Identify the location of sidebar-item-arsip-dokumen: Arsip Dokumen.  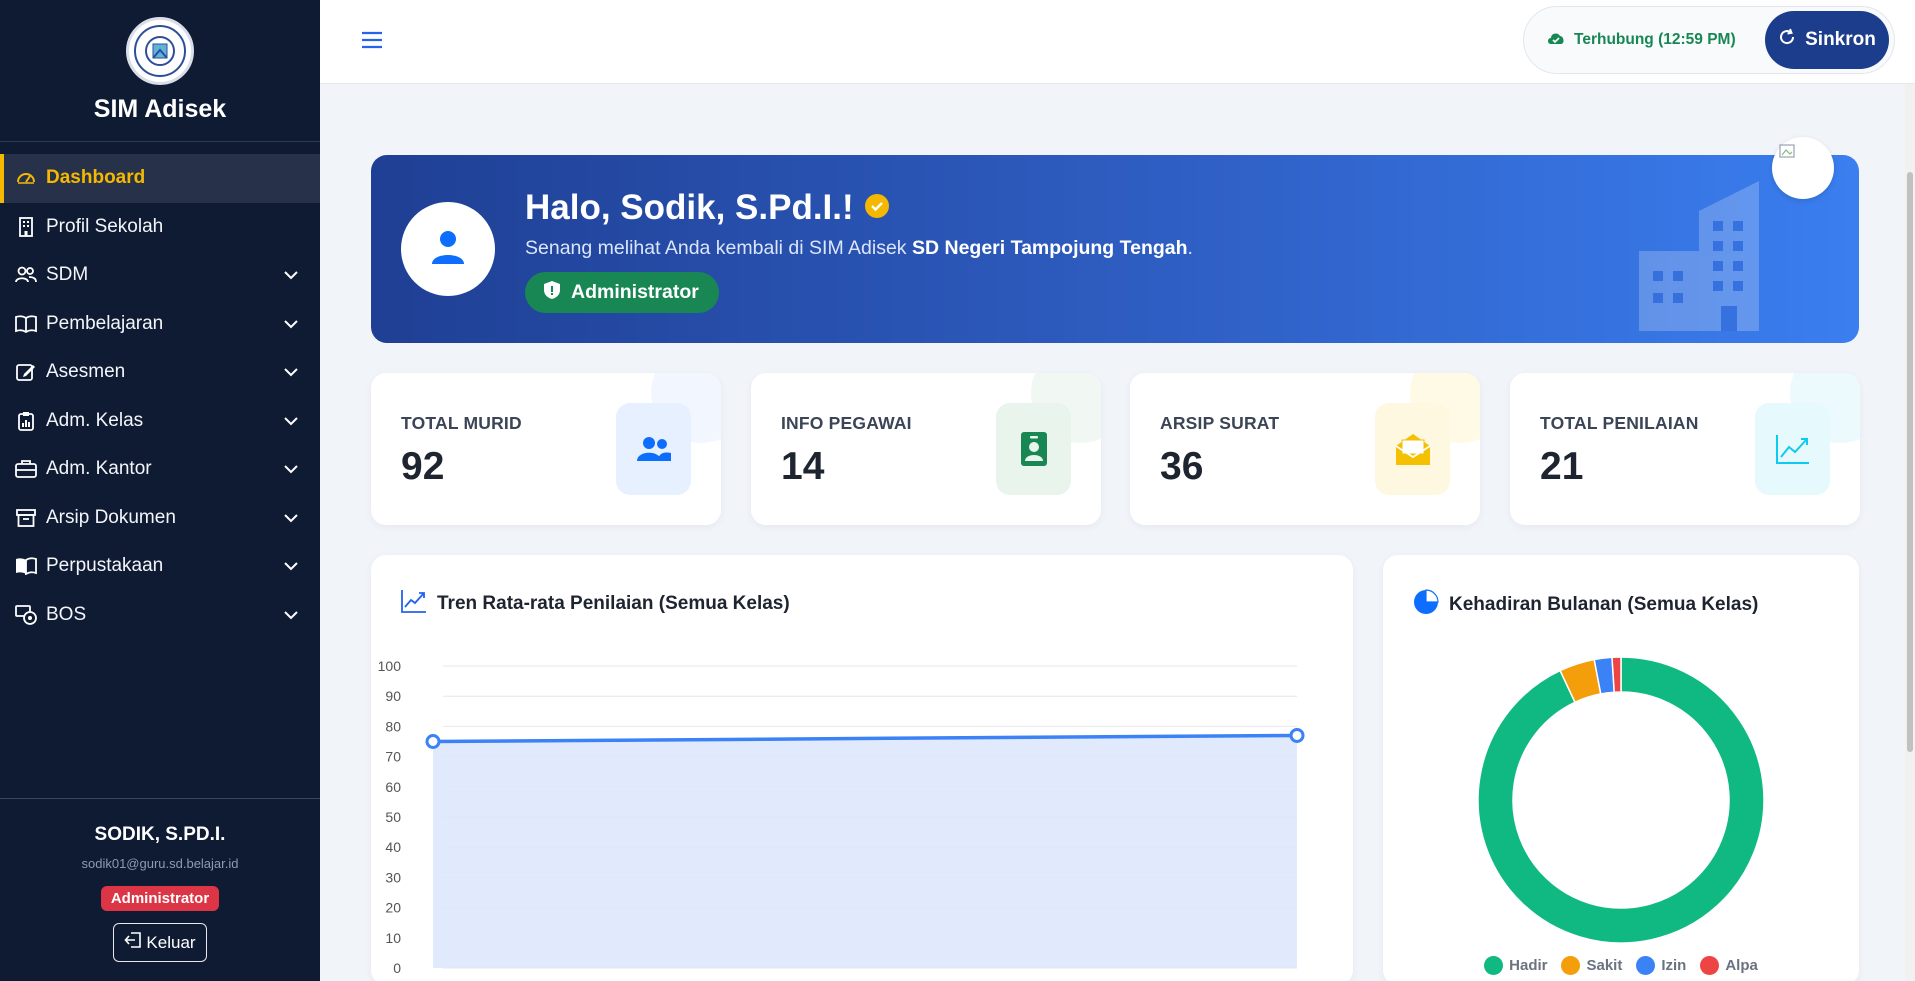
(160, 518).